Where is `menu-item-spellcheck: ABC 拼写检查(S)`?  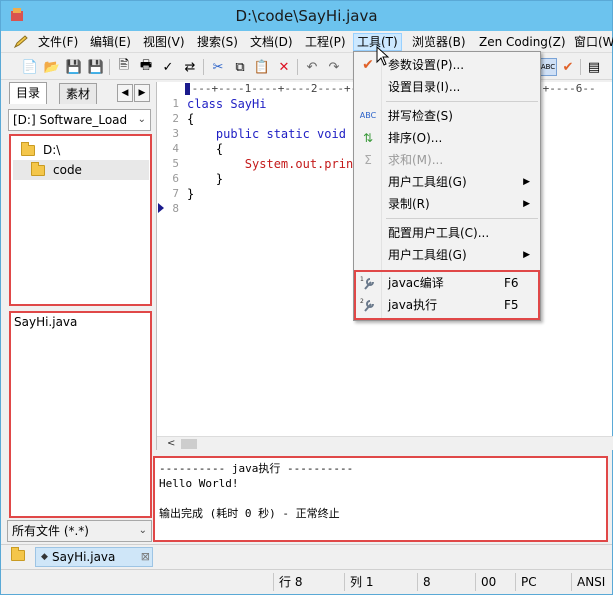 menu-item-spellcheck: ABC 拼写检查(S) is located at coordinates (447, 116).